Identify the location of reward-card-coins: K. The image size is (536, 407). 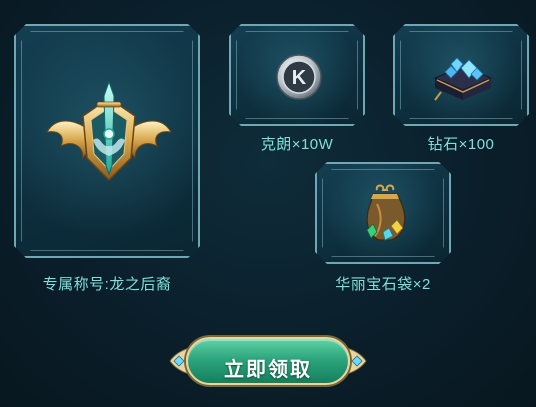
(297, 75).